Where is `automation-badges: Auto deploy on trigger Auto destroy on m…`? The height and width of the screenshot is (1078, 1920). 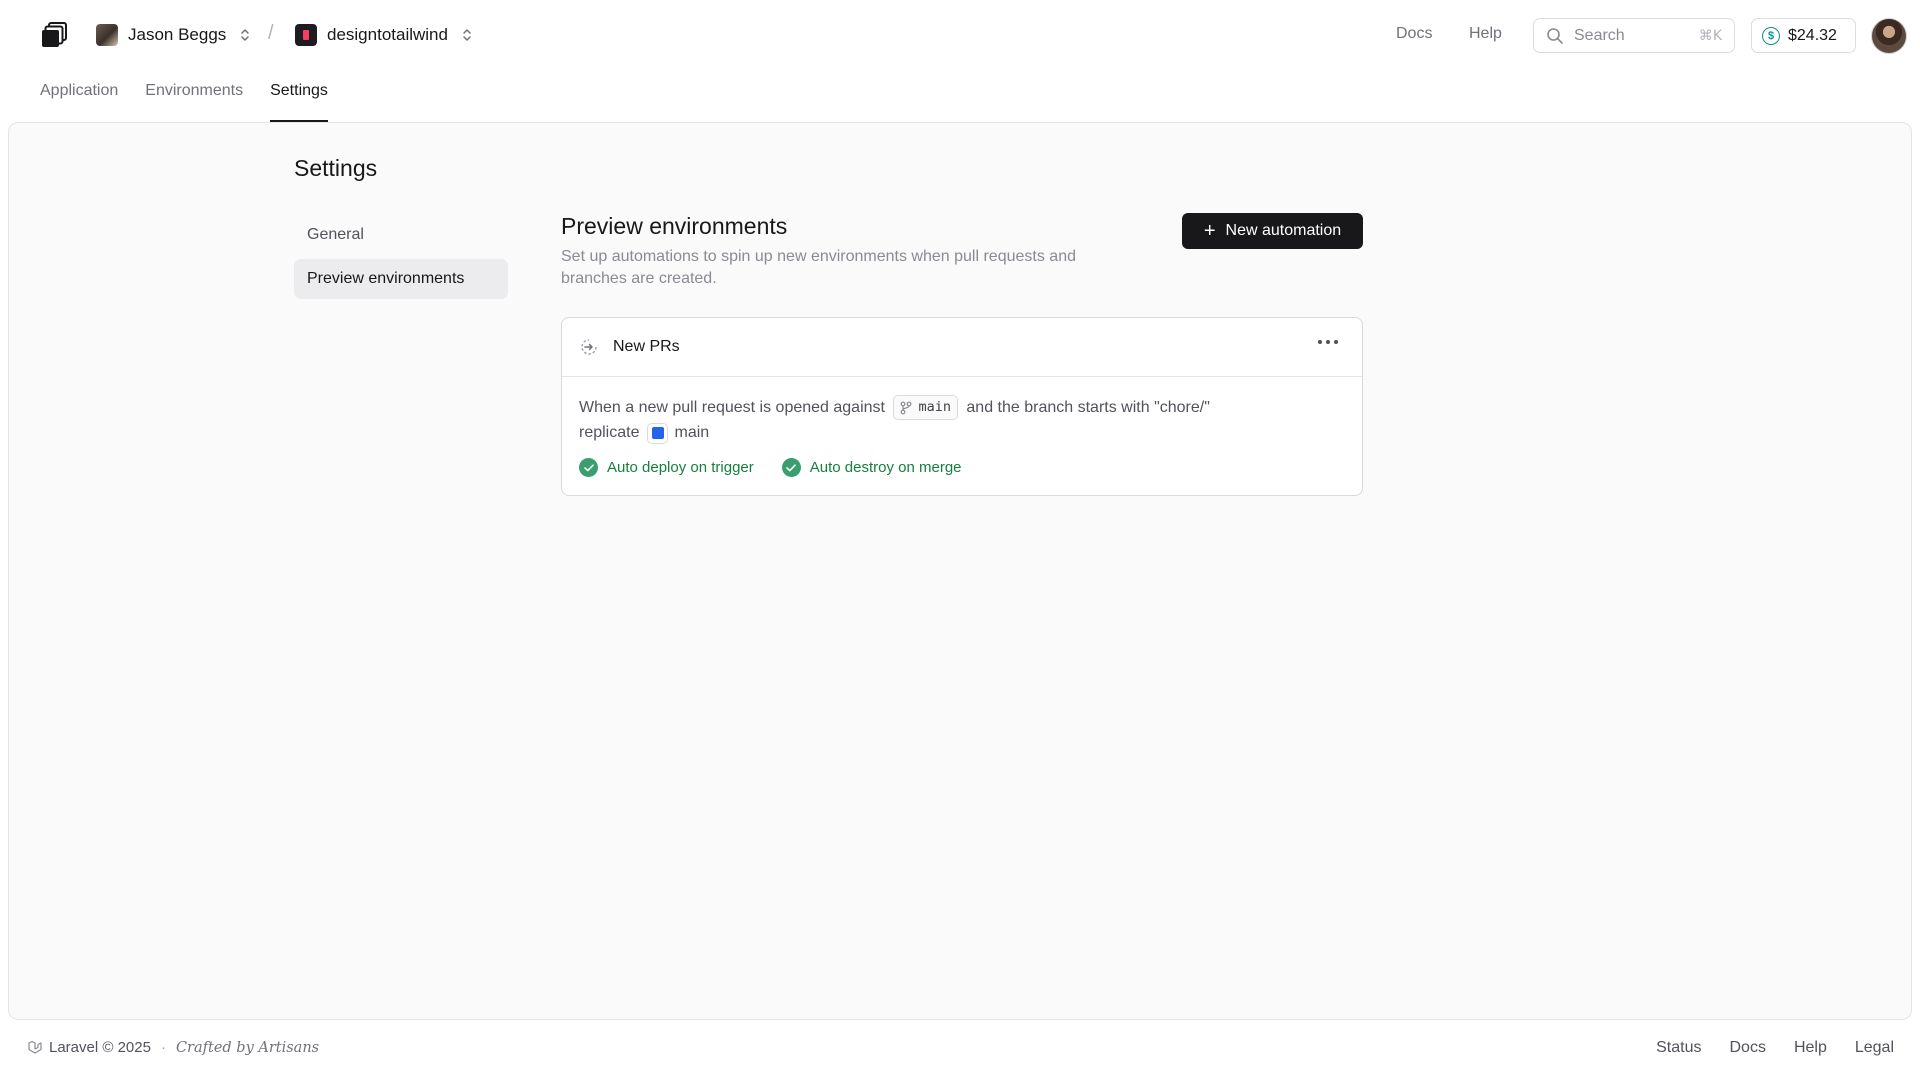
automation-badges: Auto deploy on trigger Auto destroy on m… is located at coordinates (962, 467).